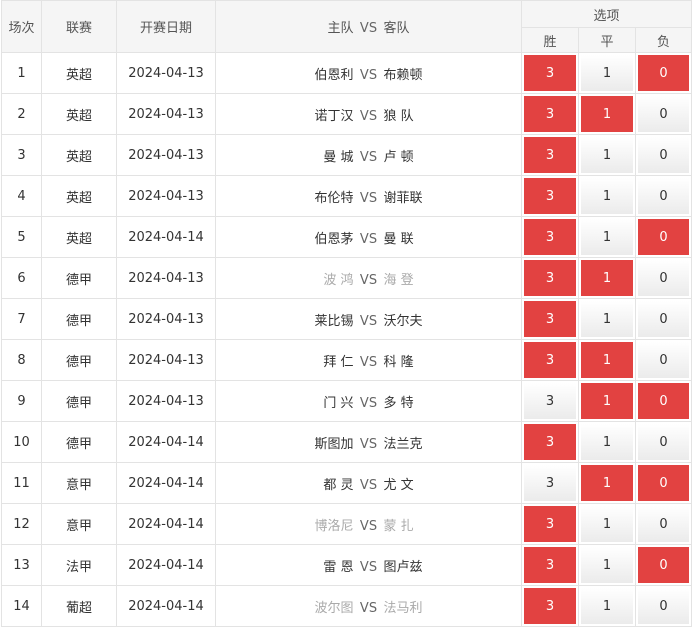 The width and height of the screenshot is (693, 627). I want to click on round-number: 14, so click(21, 606).